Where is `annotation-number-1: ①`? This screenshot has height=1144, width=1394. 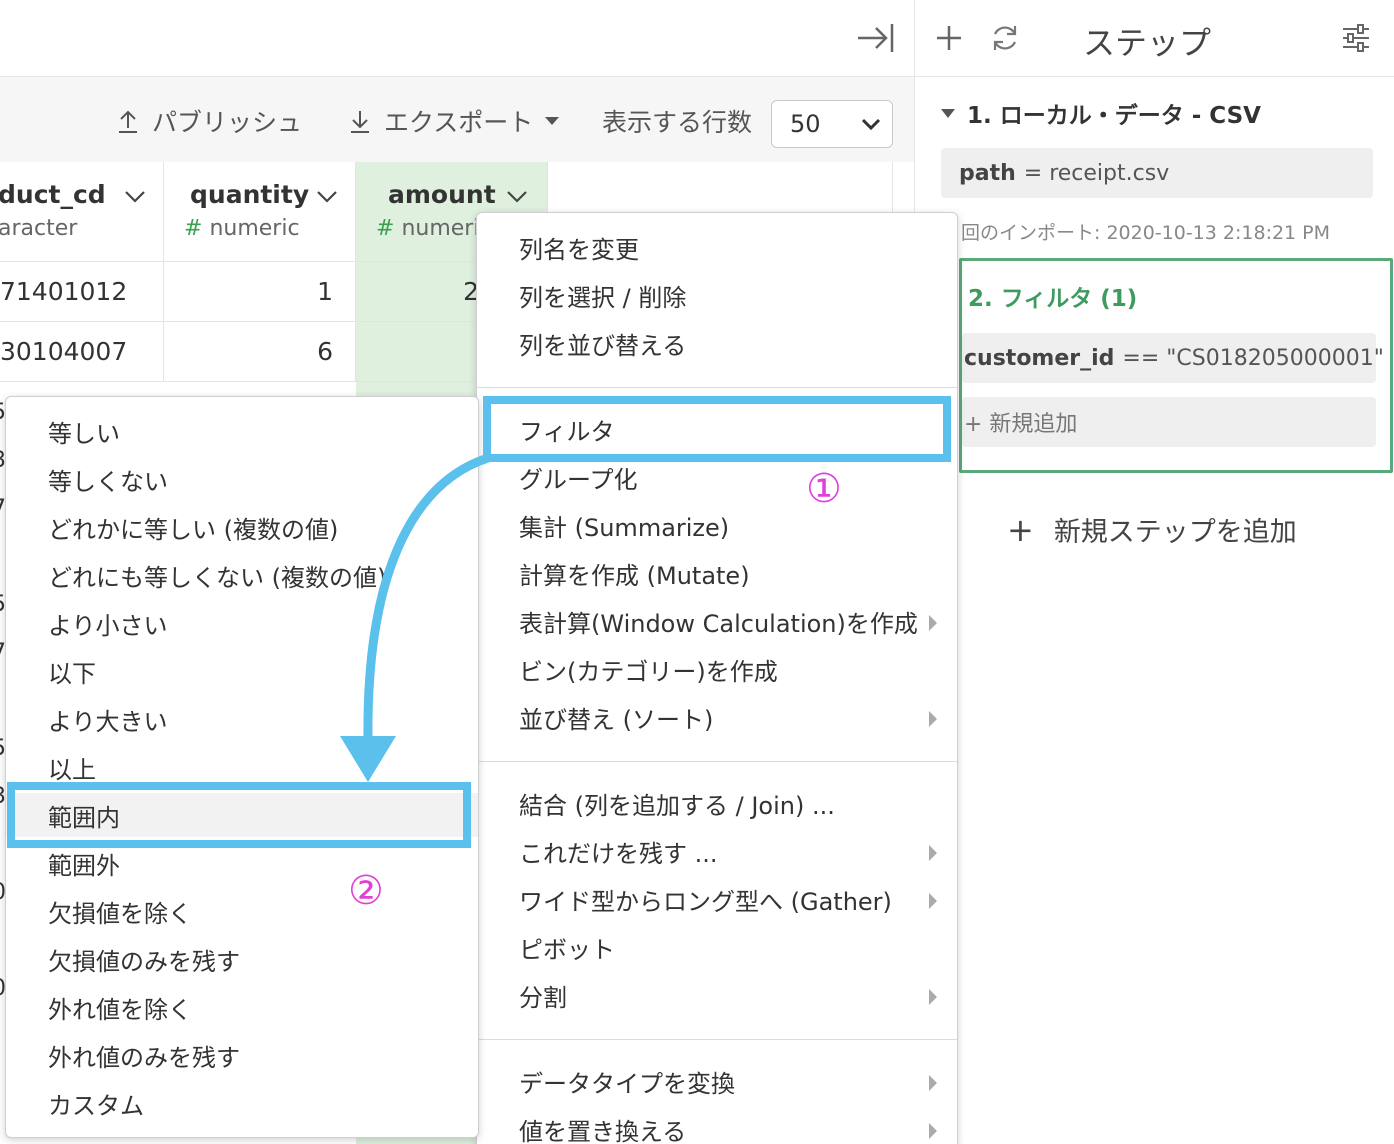
annotation-number-1: ① is located at coordinates (824, 489).